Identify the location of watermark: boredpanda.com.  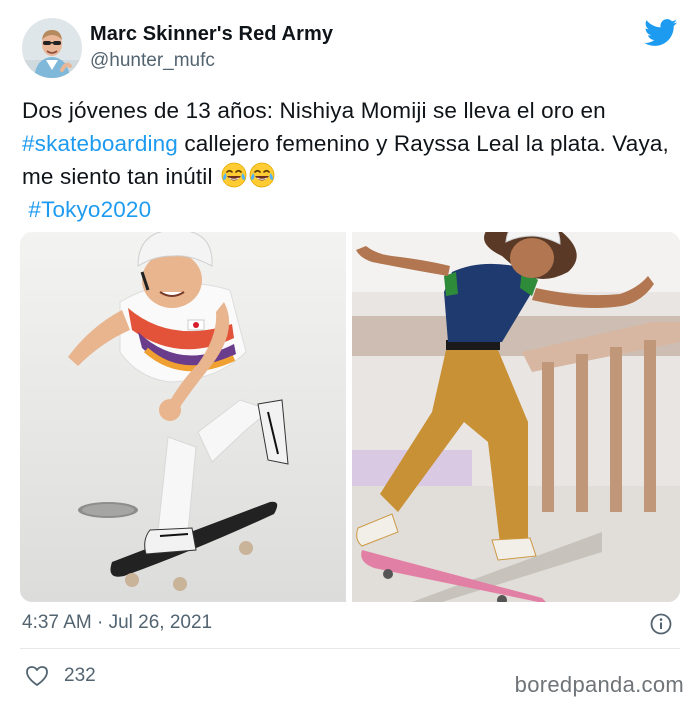
(599, 684).